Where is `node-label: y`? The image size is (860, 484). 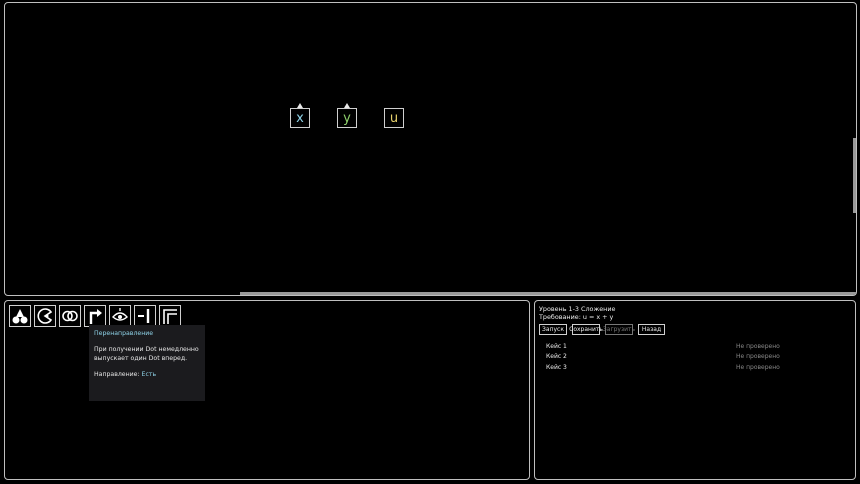 node-label: y is located at coordinates (347, 118).